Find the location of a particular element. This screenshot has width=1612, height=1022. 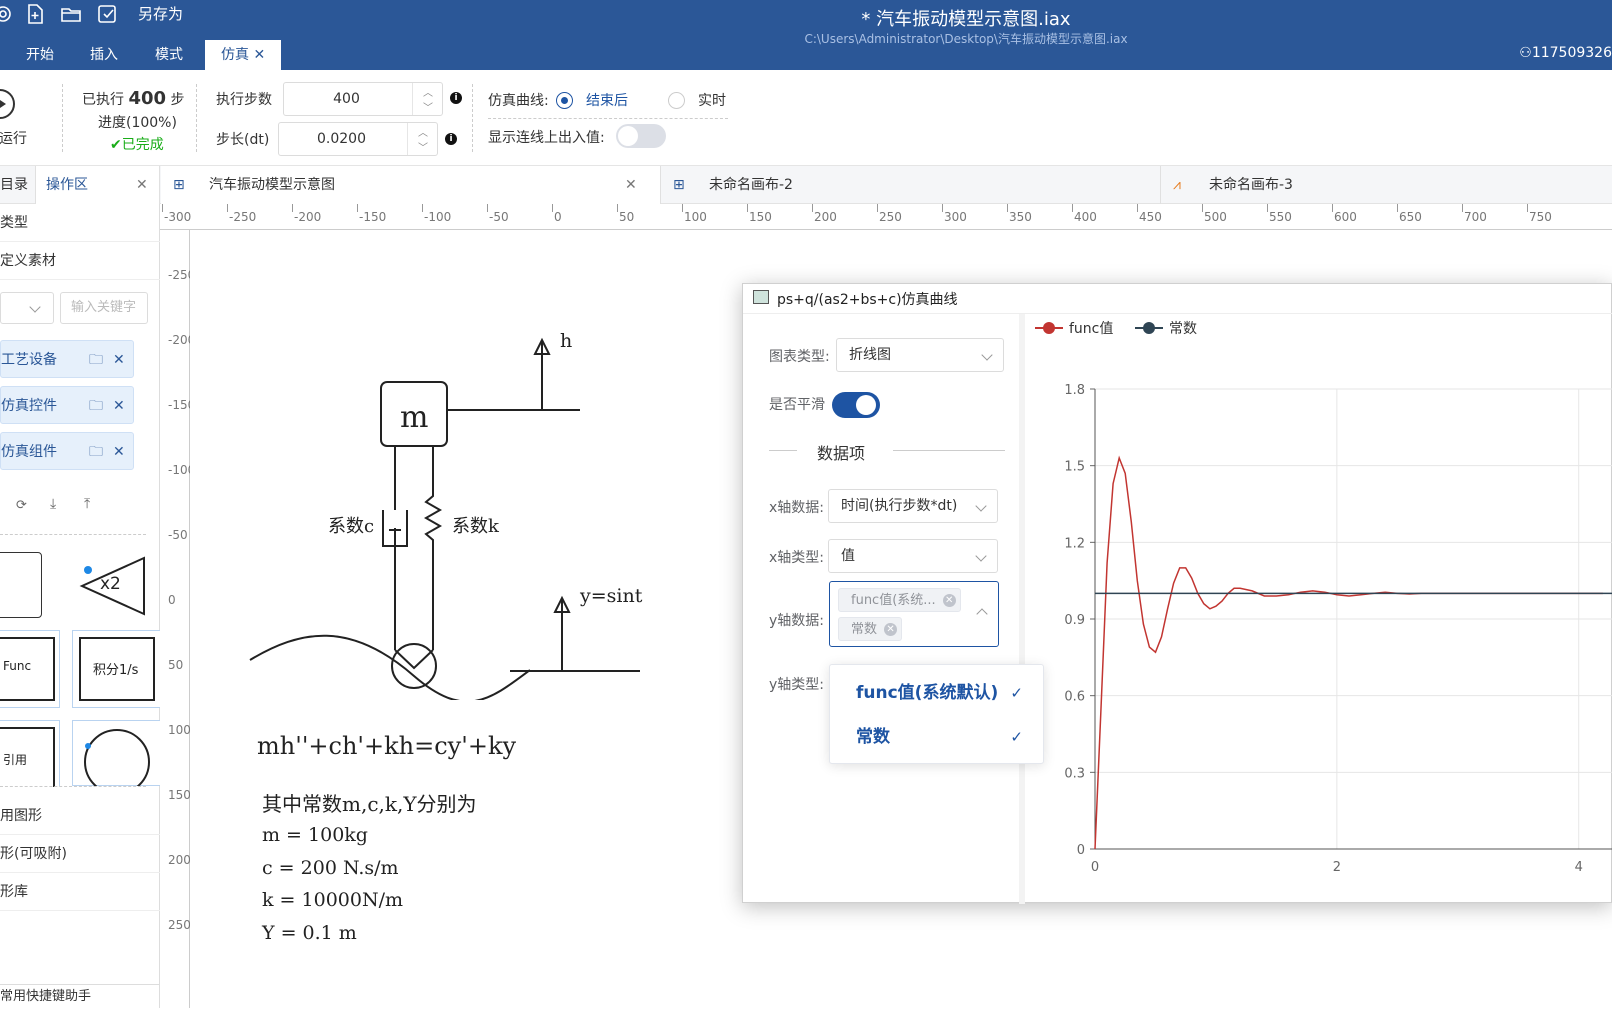

run-icon is located at coordinates (8, 104).